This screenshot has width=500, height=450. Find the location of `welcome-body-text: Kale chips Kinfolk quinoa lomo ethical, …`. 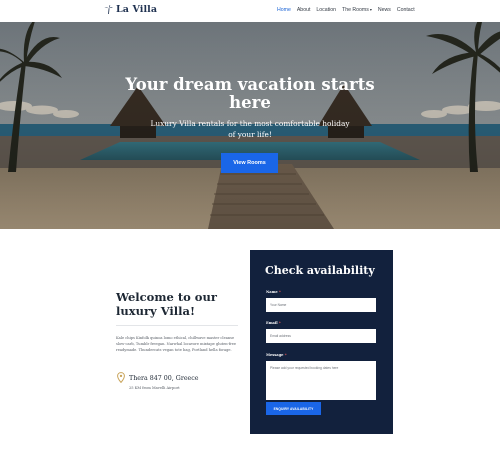

welcome-body-text: Kale chips Kinfolk quinoa lomo ethical, … is located at coordinates (176, 344).